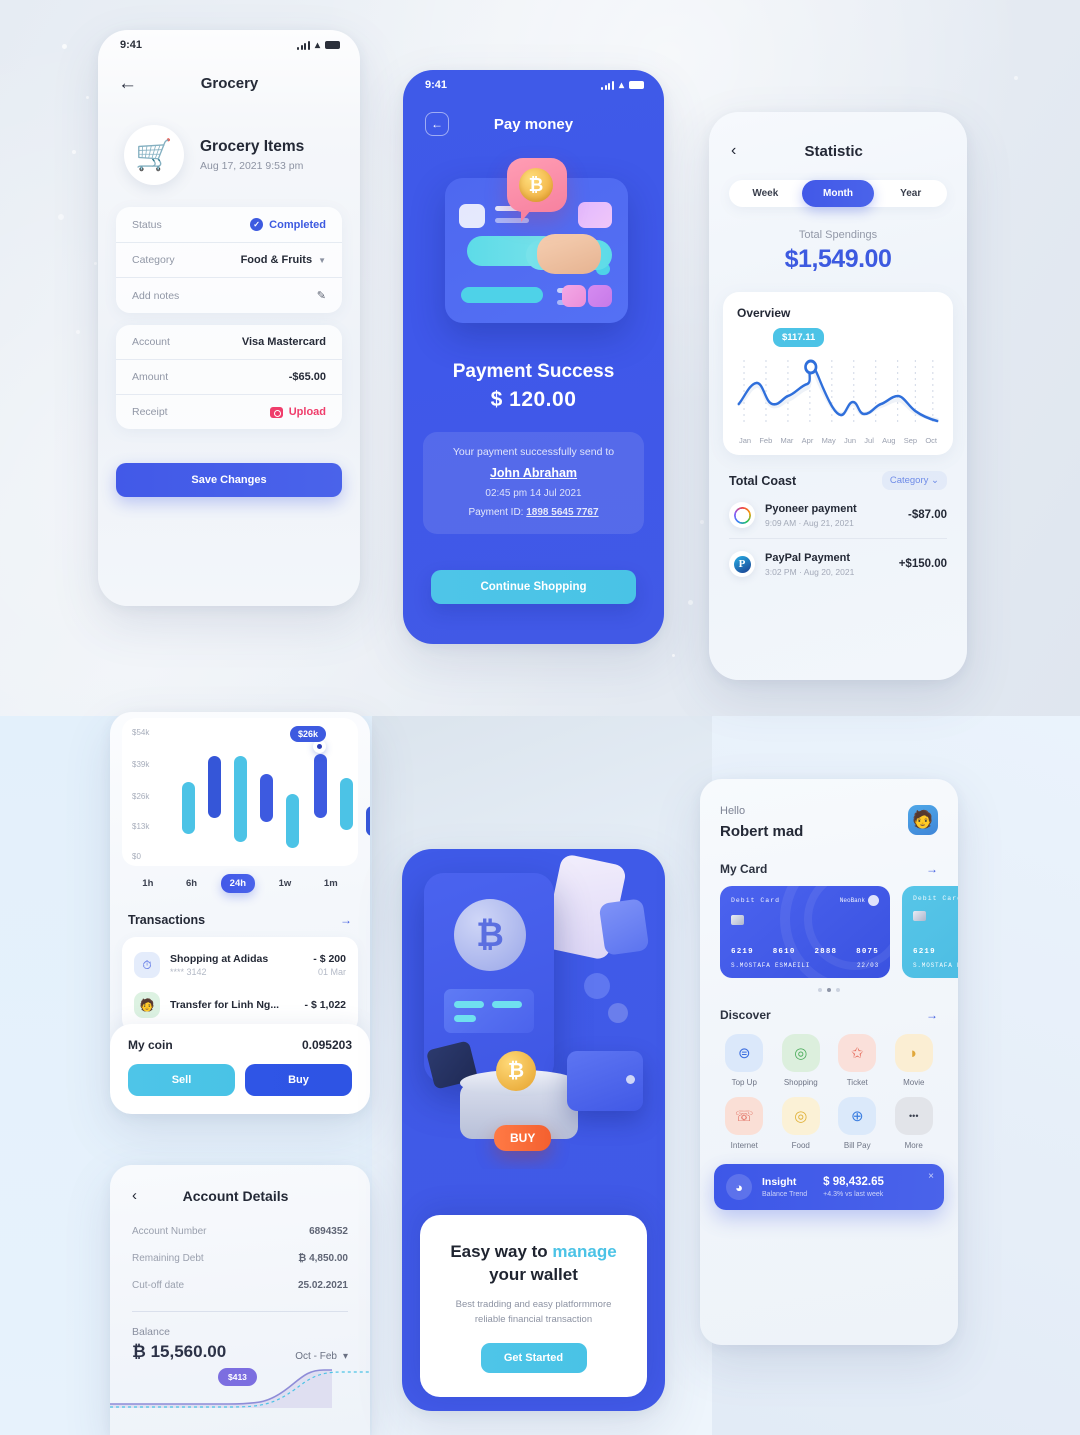 This screenshot has width=1080, height=1435. I want to click on table-row: Amount -$65.00, so click(229, 377).